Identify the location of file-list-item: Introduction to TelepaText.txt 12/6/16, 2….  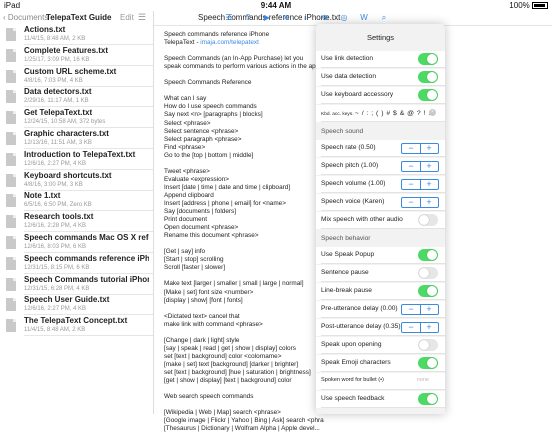
(76, 160).